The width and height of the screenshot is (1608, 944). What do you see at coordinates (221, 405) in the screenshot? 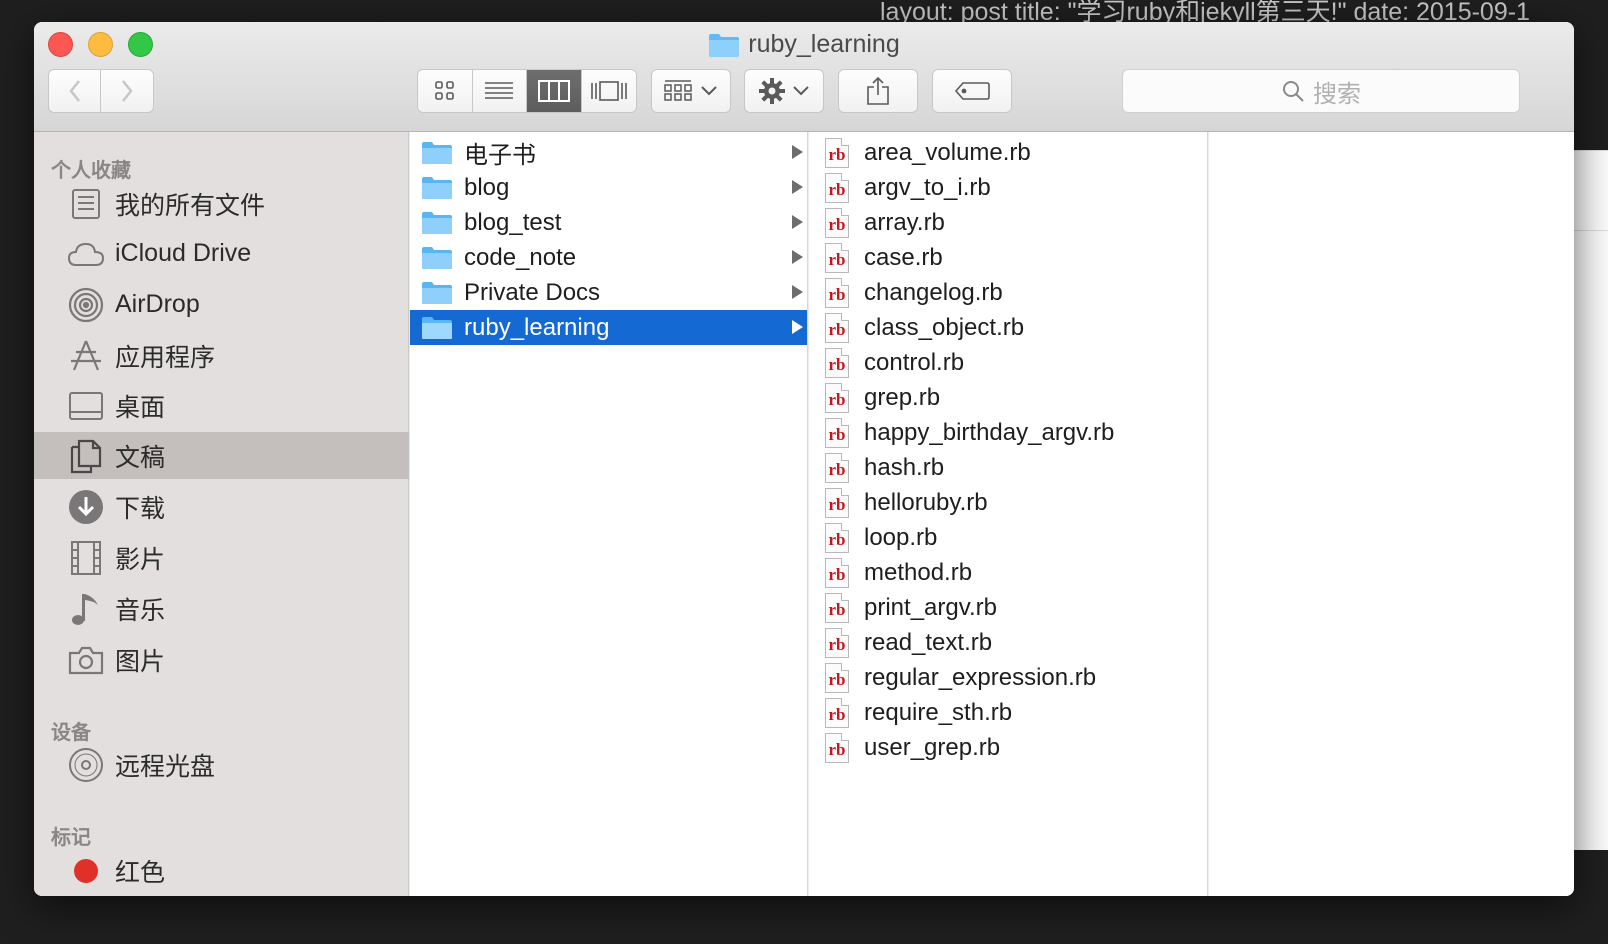
I see `sidebar-item-desktop: 桌面` at bounding box center [221, 405].